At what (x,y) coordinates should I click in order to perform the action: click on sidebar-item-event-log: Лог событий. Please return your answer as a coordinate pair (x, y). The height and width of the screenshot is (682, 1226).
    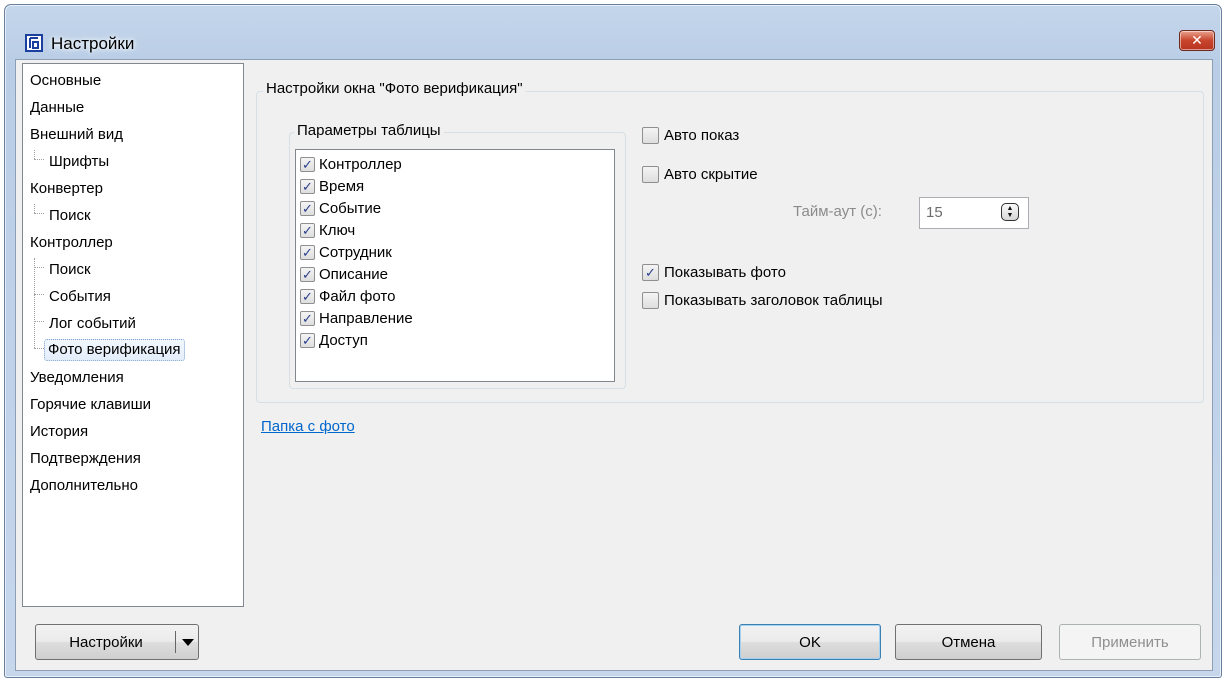
    Looking at the image, I should click on (92, 324).